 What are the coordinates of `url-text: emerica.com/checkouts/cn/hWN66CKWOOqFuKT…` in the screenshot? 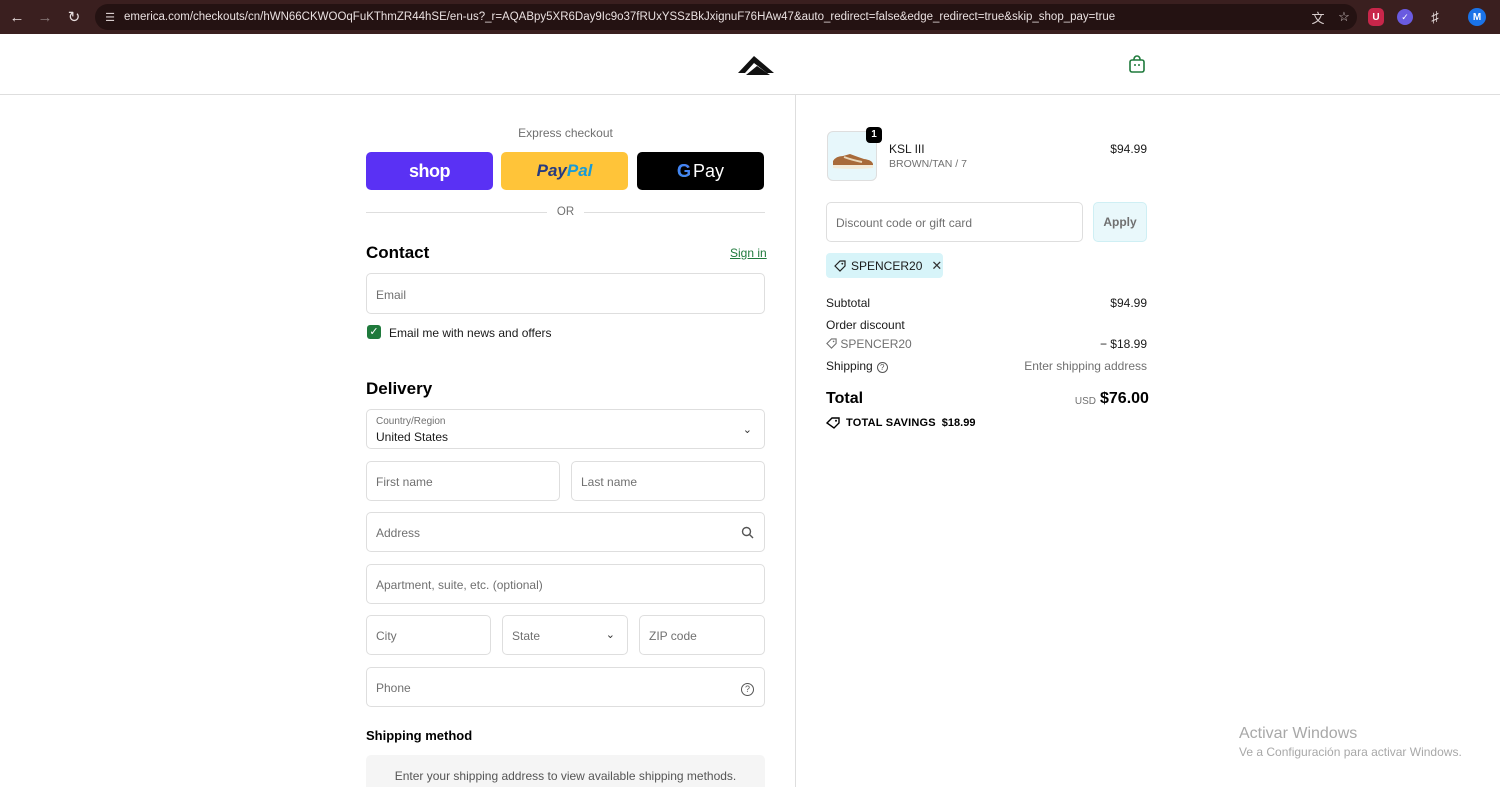 It's located at (714, 17).